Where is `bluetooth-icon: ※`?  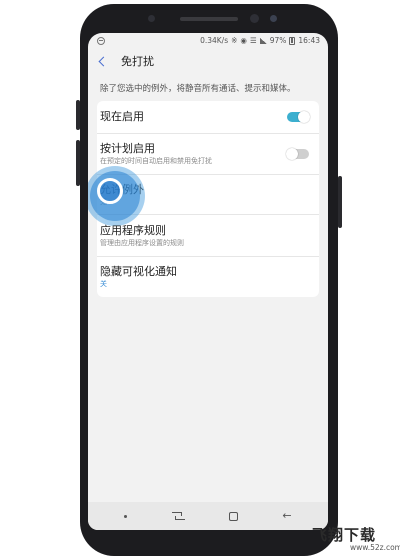
bluetooth-icon: ※ is located at coordinates (234, 40).